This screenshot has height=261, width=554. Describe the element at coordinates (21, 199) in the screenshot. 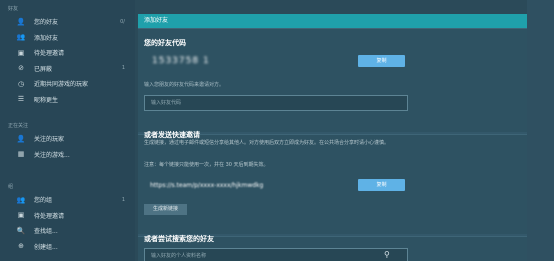

I see `group-icon: 👥` at that location.